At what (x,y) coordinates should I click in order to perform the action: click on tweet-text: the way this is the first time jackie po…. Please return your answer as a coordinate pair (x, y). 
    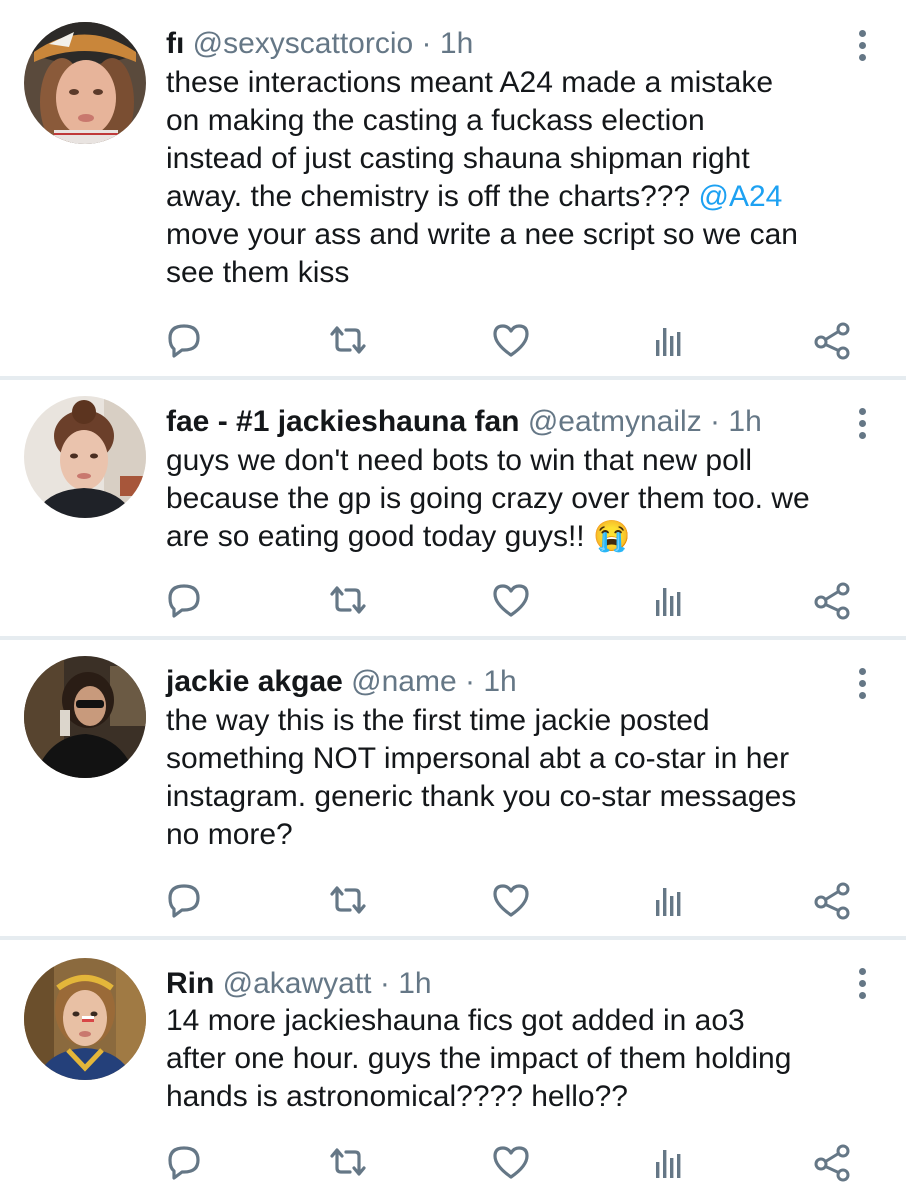
    Looking at the image, I should click on (516, 778).